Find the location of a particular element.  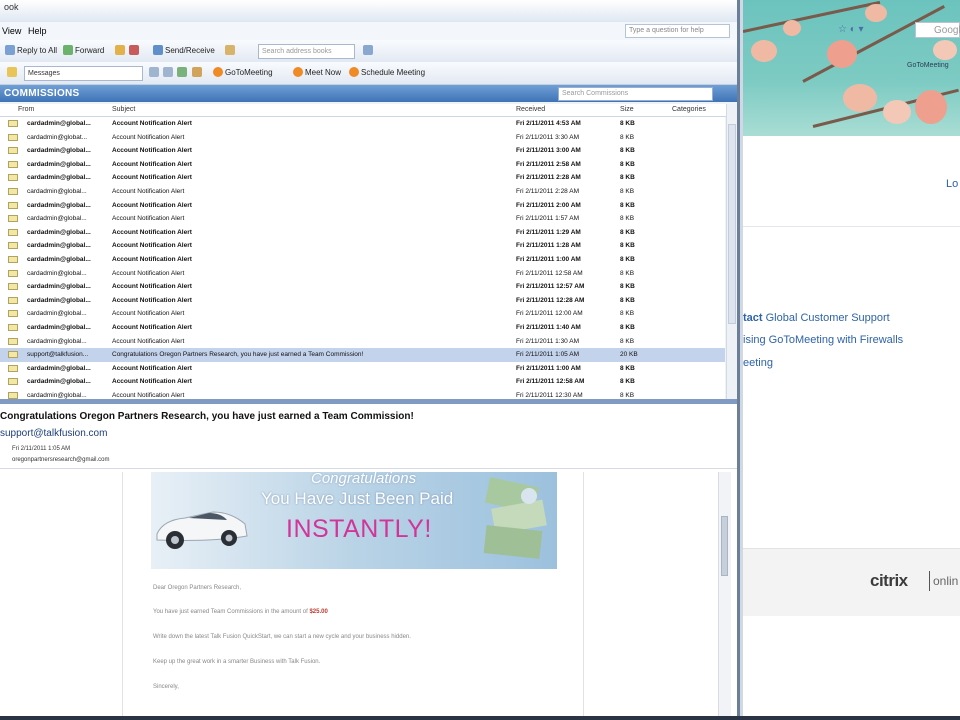

reading-pane-scrollbar is located at coordinates (724, 594).